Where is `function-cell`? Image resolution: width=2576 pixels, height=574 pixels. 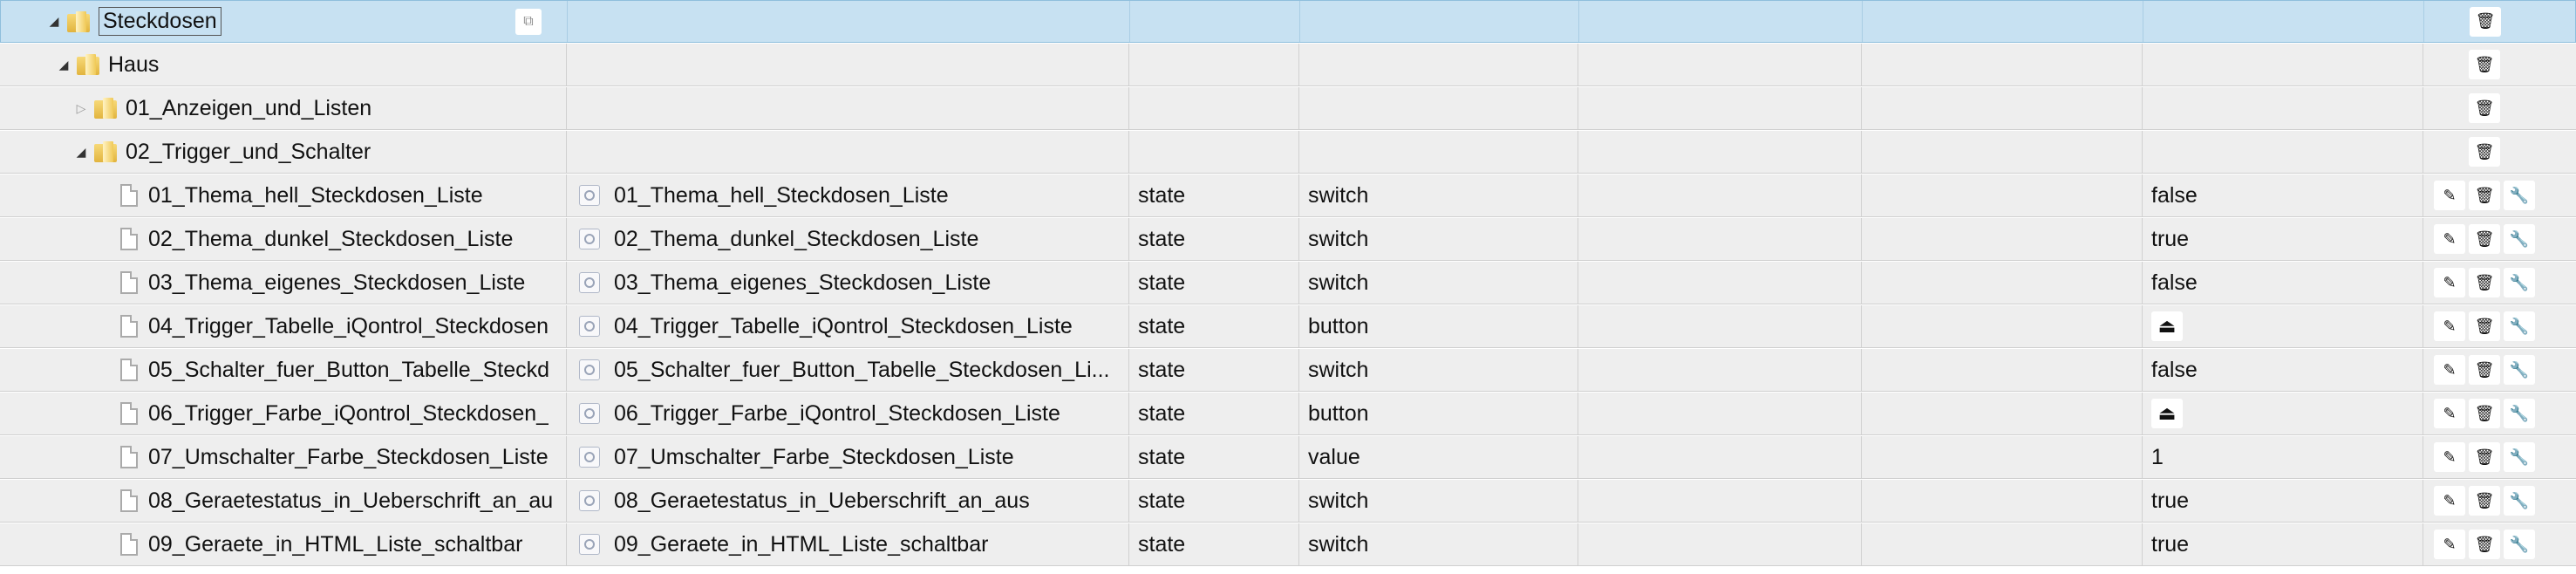 function-cell is located at coordinates (2003, 195).